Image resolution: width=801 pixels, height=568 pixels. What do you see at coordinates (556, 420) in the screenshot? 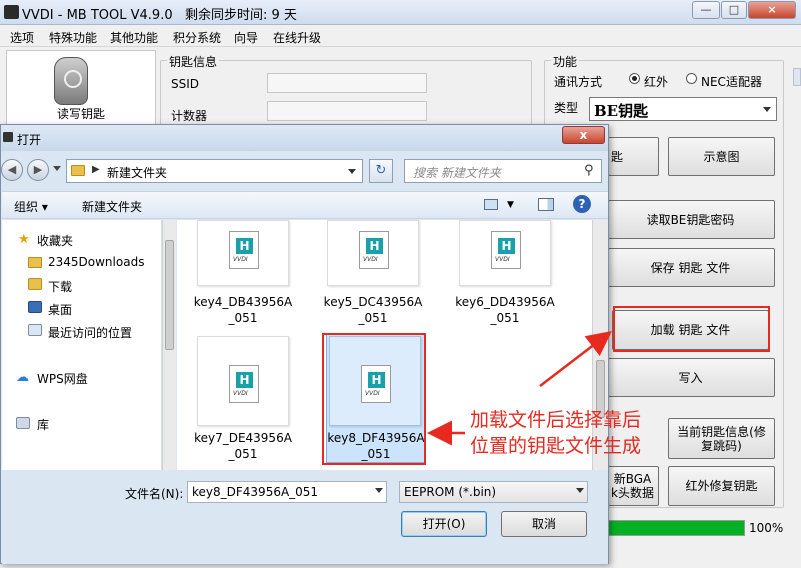
I see `annotation-line1: 加载文件后选择靠后` at bounding box center [556, 420].